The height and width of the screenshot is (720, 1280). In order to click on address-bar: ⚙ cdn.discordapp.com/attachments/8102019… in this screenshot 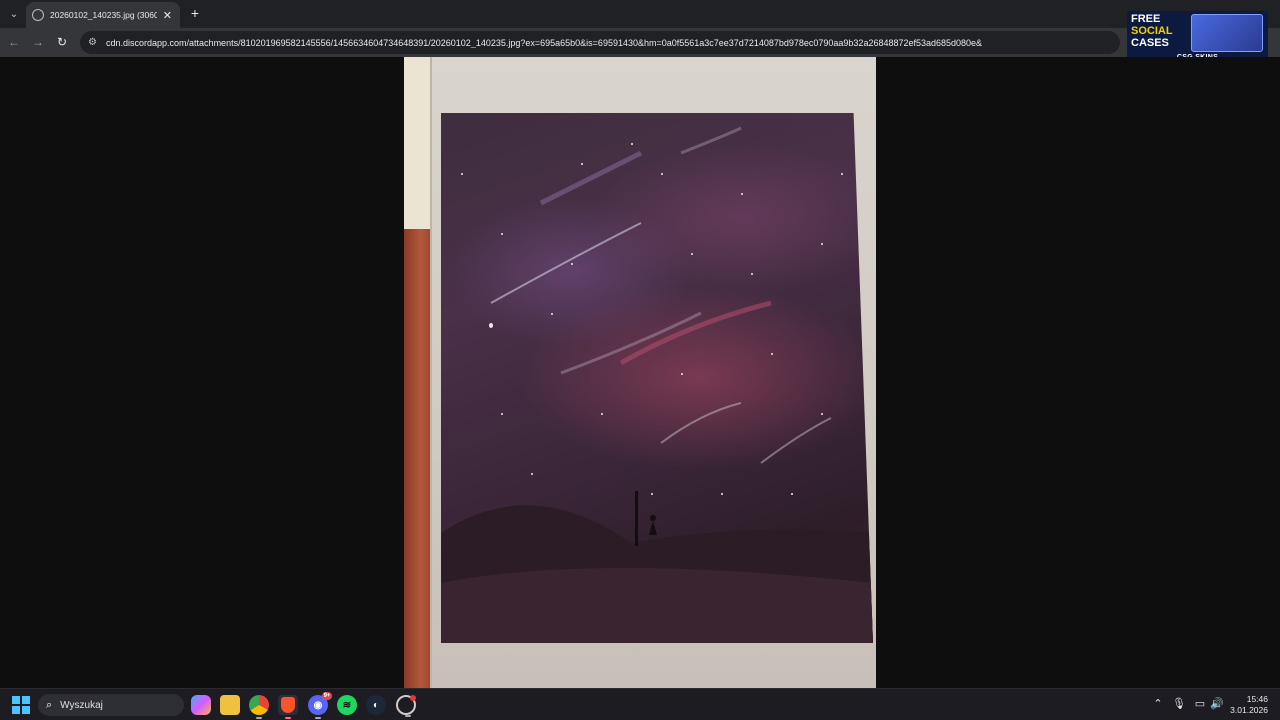, I will do `click(600, 42)`.